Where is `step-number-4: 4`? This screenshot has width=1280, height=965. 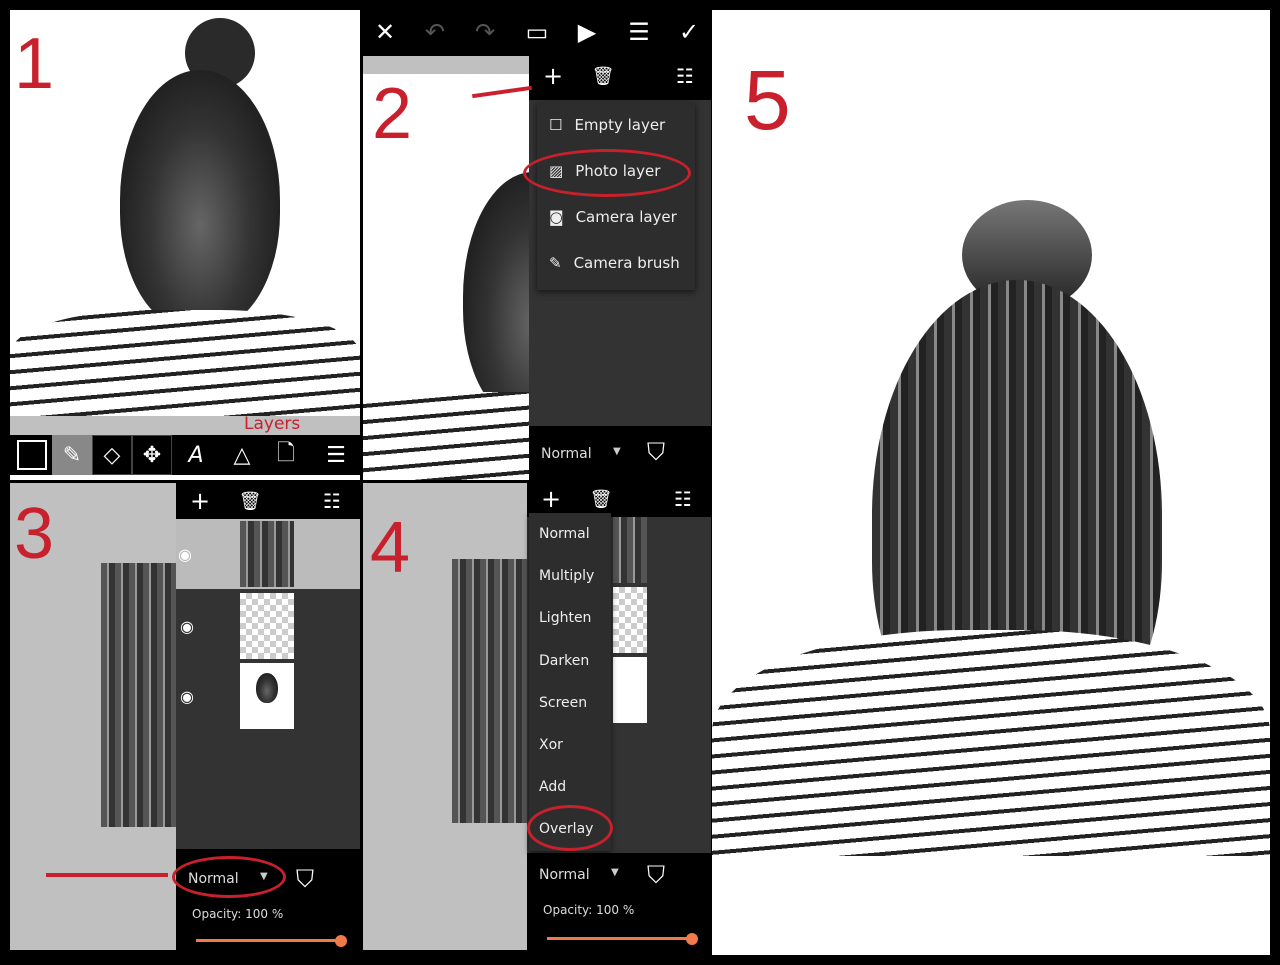 step-number-4: 4 is located at coordinates (390, 548).